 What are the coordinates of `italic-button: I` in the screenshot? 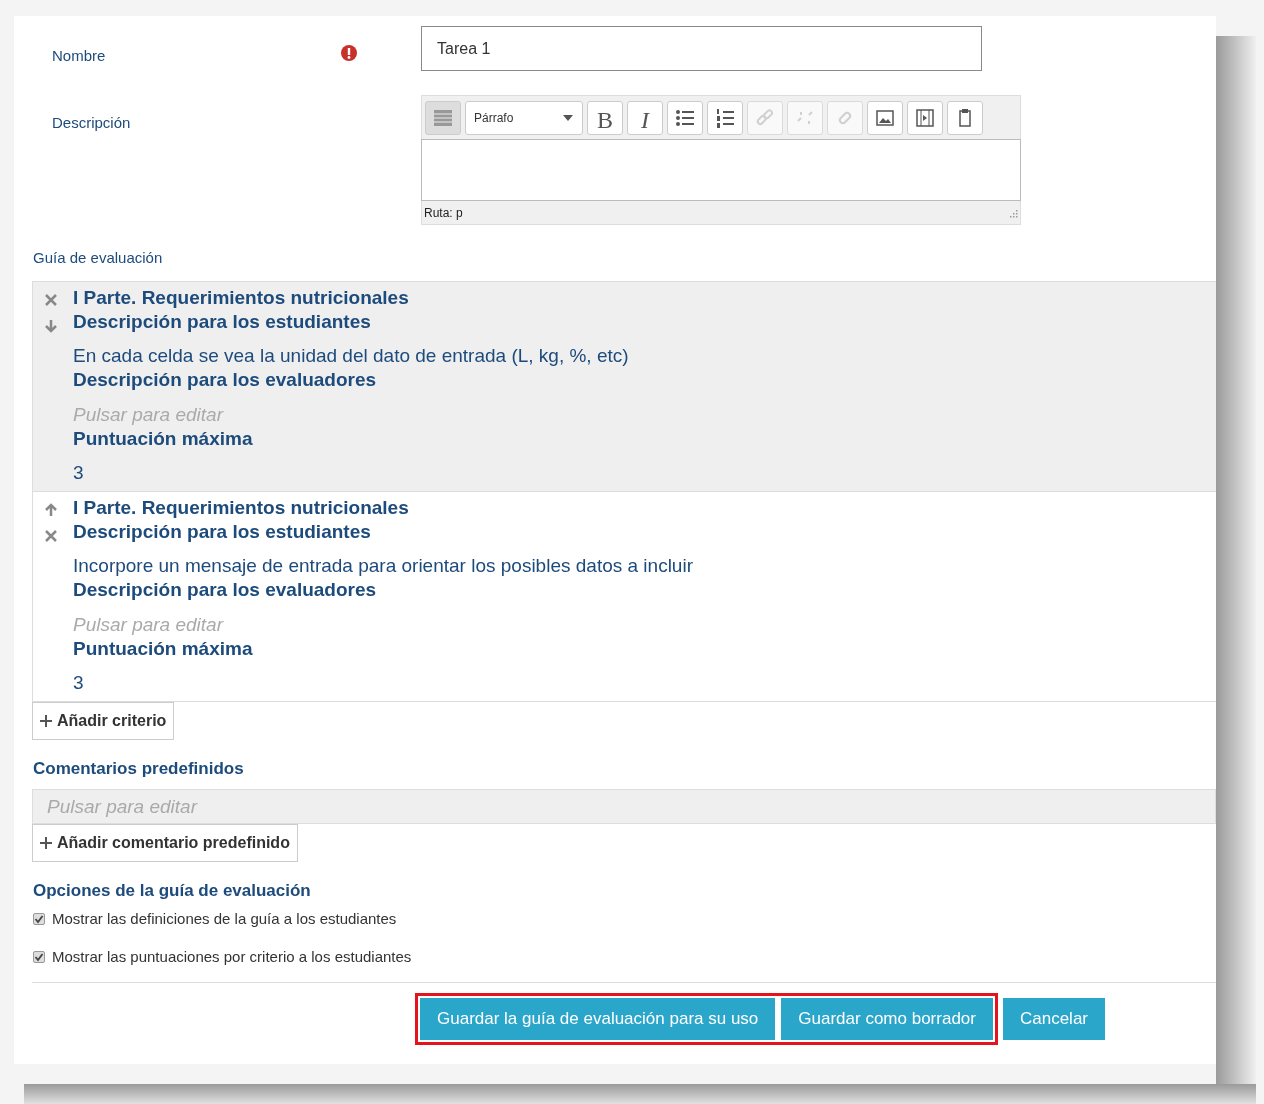 It's located at (645, 117).